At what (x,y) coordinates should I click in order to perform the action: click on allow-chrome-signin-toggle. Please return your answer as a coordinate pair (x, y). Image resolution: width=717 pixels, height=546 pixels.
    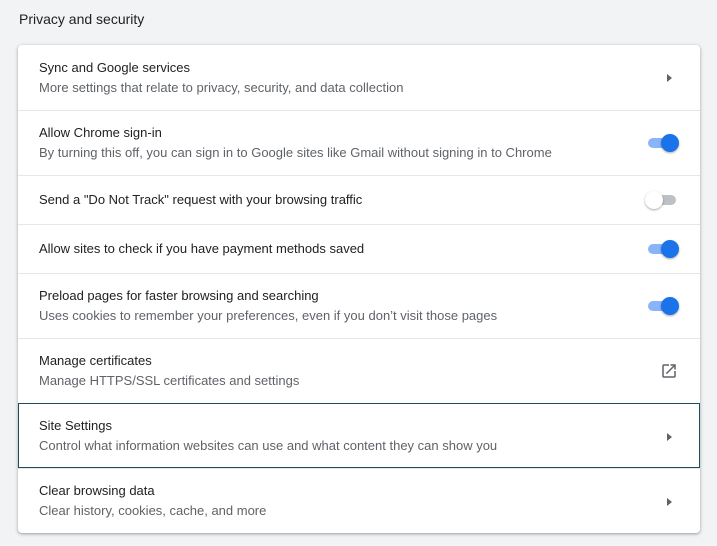
    Looking at the image, I should click on (662, 143).